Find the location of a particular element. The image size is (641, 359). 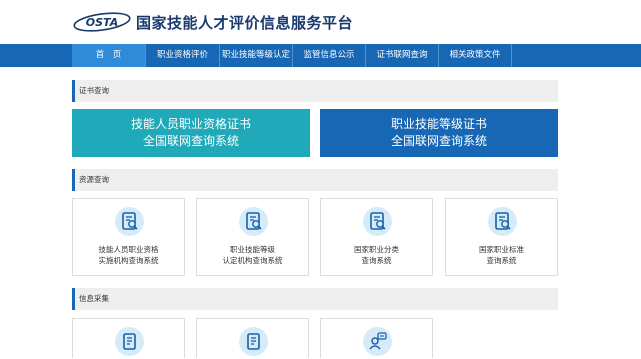

vocational-cert-query-button: 技能人员职业资格证书 全国联网查询系统 is located at coordinates (191, 133).